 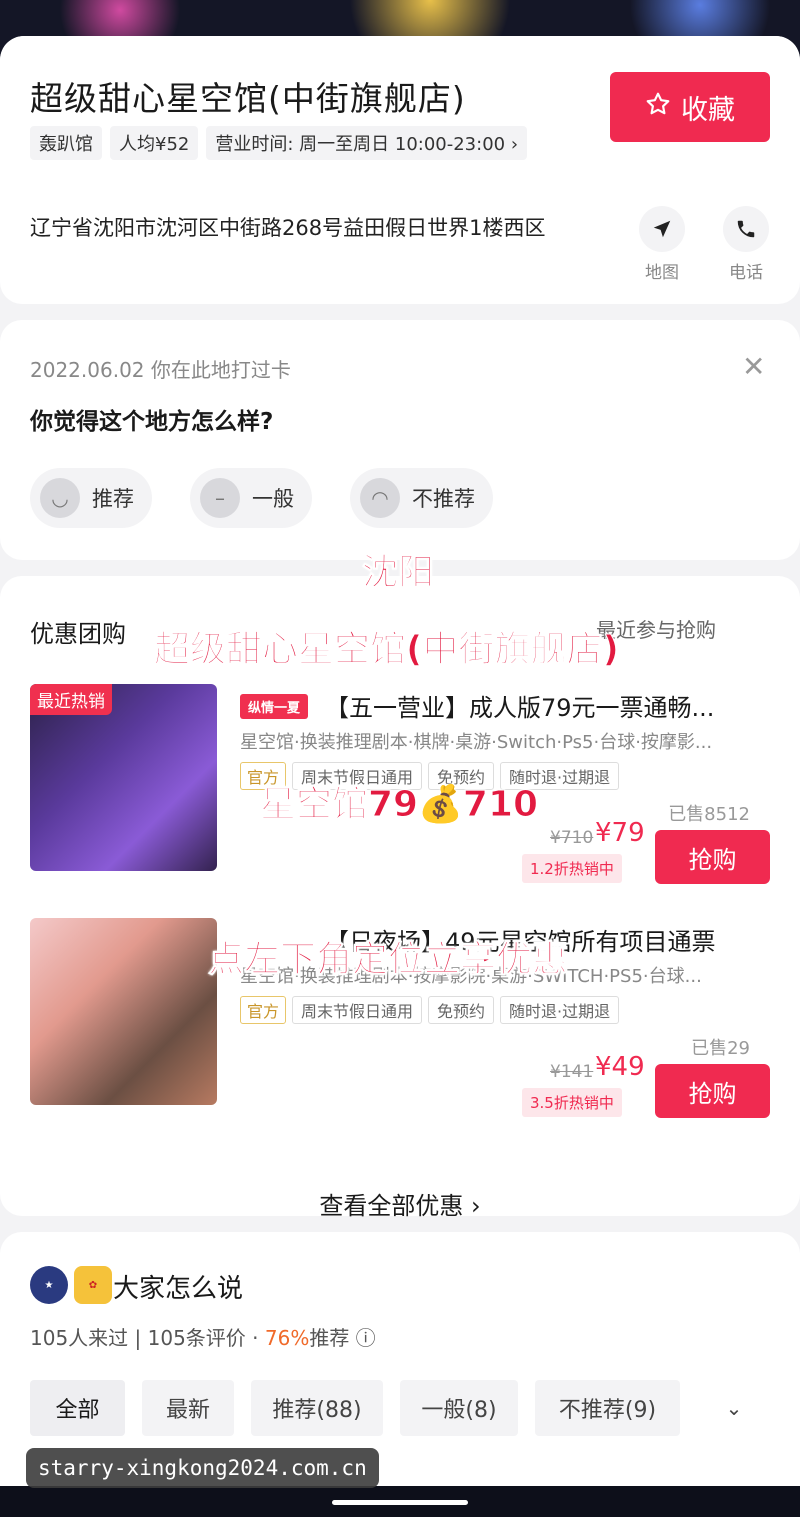 I want to click on sold-count: 已售29, so click(x=720, y=1048).